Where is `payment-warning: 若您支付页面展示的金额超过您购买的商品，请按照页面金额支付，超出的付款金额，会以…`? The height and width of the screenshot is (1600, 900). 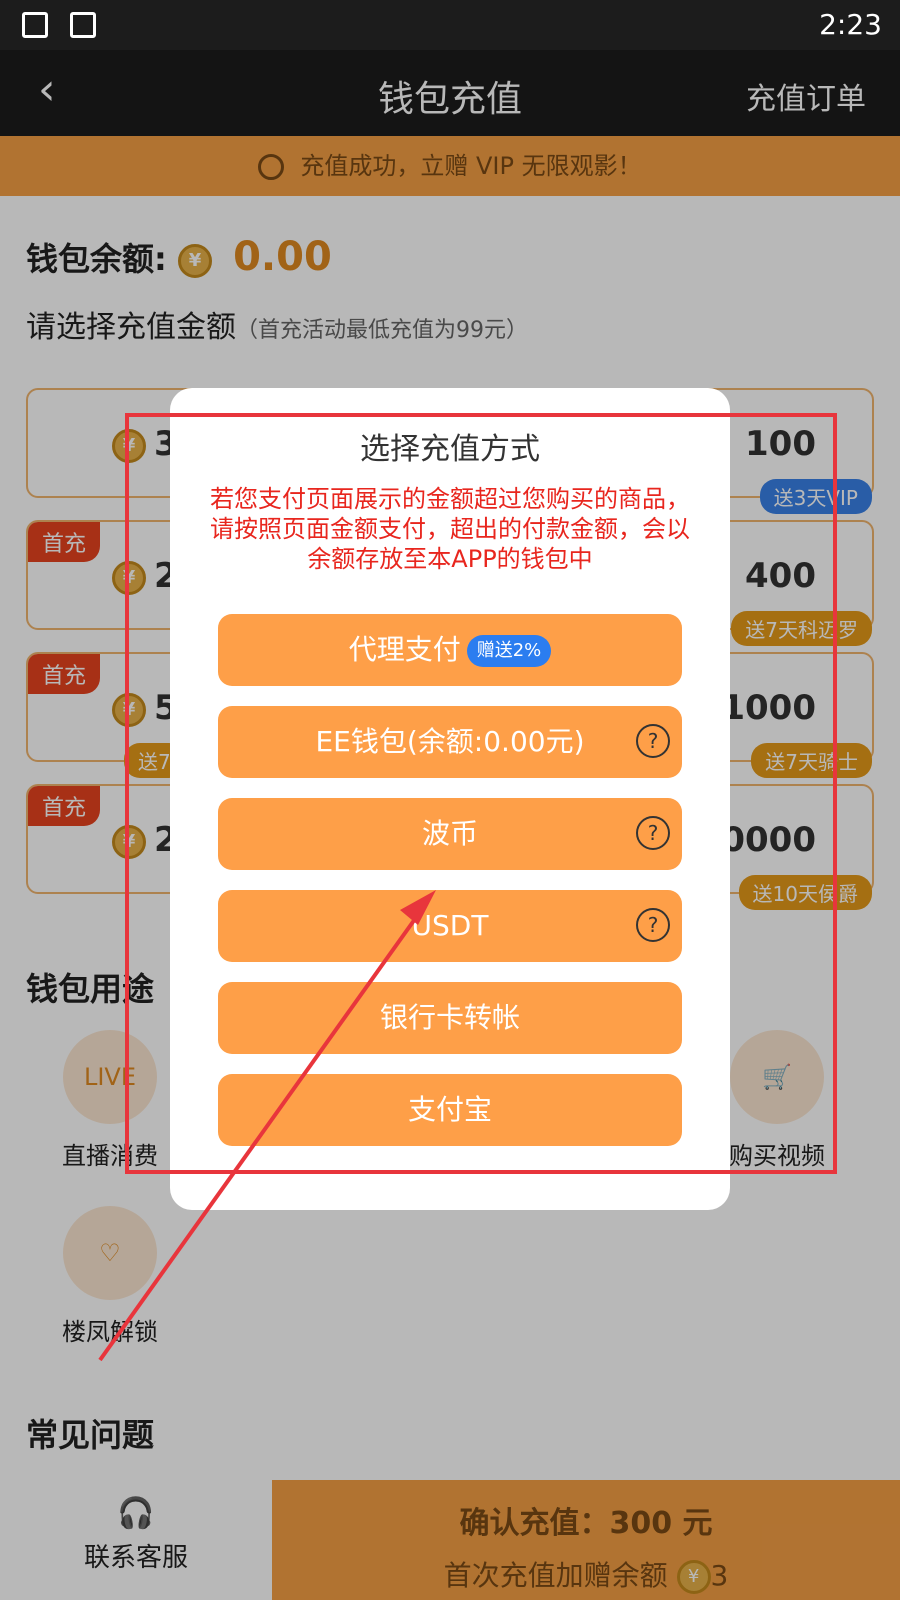 payment-warning: 若您支付页面展示的金额超过您购买的商品，请按照页面金额支付，超出的付款金额，会以… is located at coordinates (450, 529).